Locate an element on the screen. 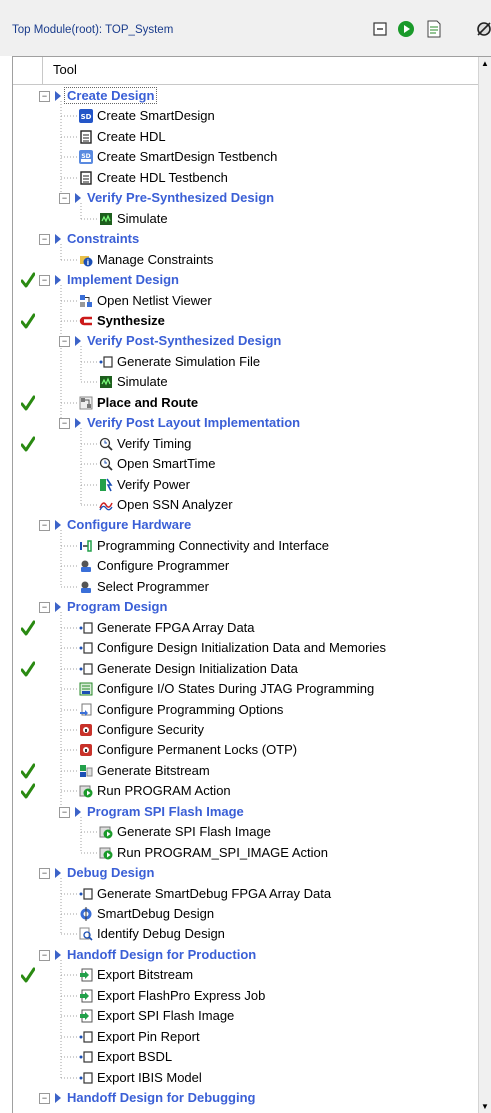 This screenshot has height=1113, width=491. tree-item-verify-timing: Verify Timing is located at coordinates (246, 444).